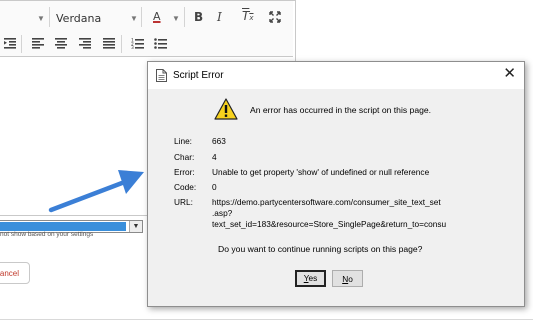 This screenshot has width=533, height=327. What do you see at coordinates (146, 17) in the screenshot?
I see `editor-toolbar-top: ▼ Verdana ▼ A ▼ B I Tx` at bounding box center [146, 17].